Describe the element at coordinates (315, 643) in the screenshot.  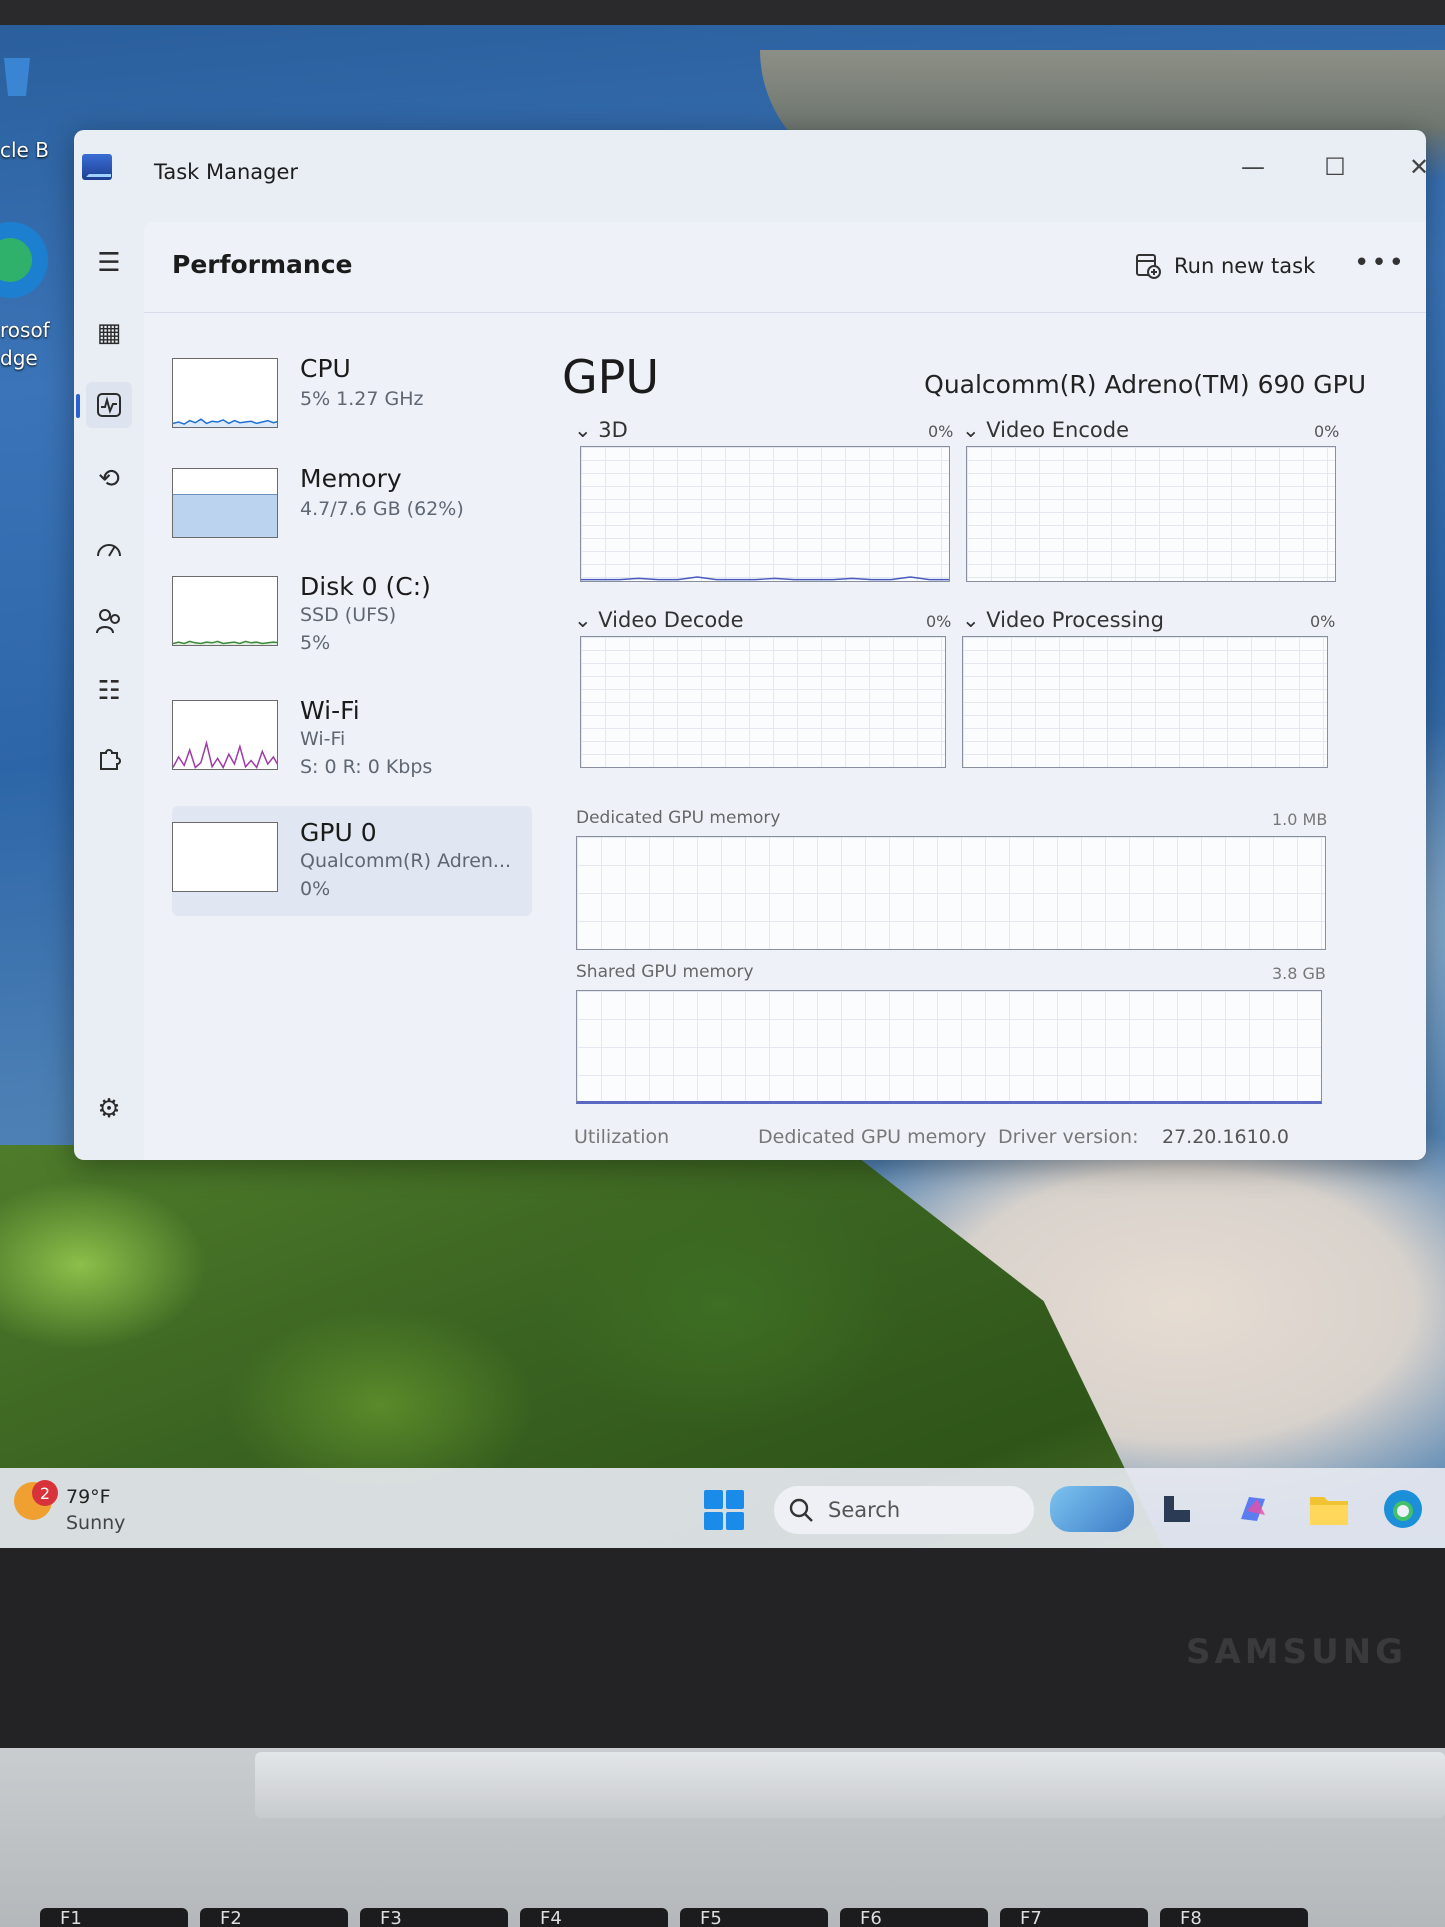
I see `device-stat-disk: 5%` at that location.